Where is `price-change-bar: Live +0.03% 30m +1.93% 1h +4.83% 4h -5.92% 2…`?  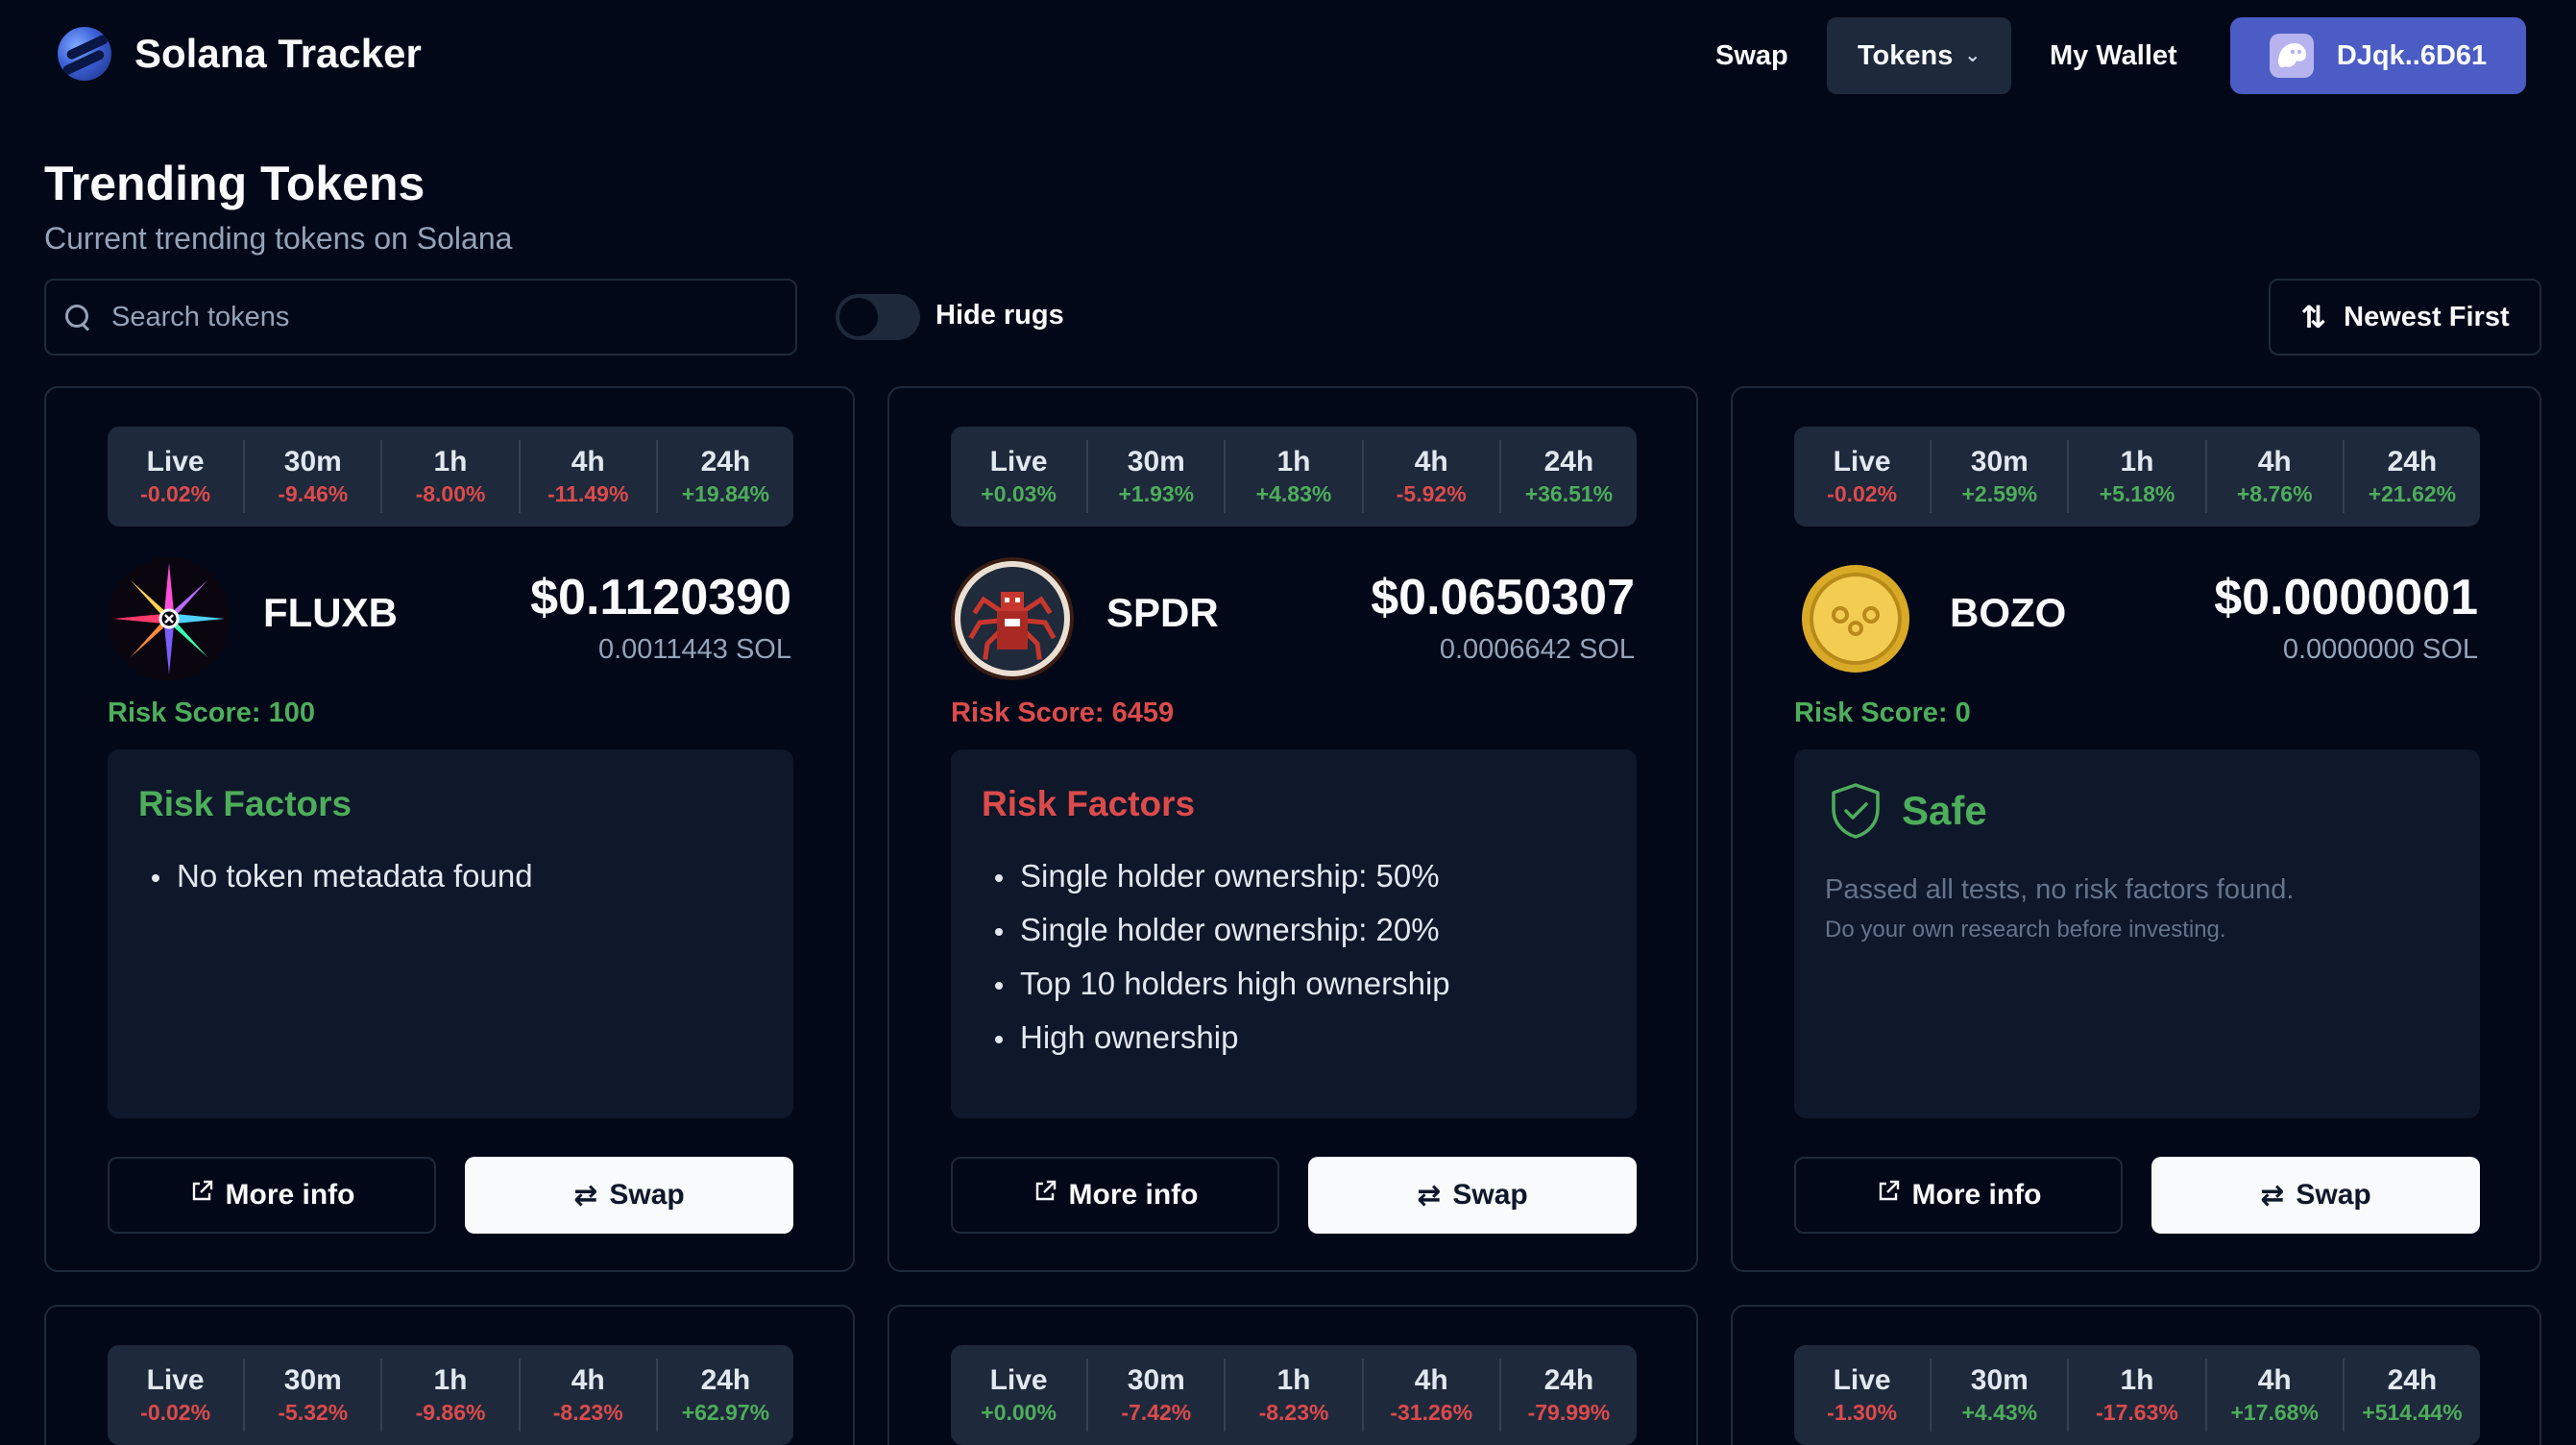 price-change-bar: Live +0.03% 30m +1.93% 1h +4.83% 4h -5.92% 2… is located at coordinates (1294, 477).